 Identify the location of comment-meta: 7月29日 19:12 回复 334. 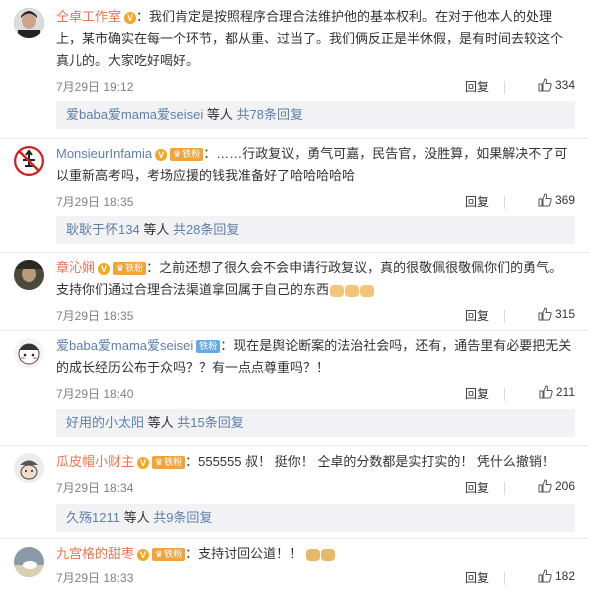
(315, 88).